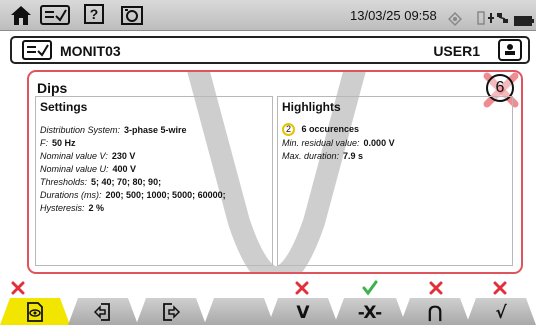  I want to click on setting-row: Nominal value U: 400 V, so click(88, 169).